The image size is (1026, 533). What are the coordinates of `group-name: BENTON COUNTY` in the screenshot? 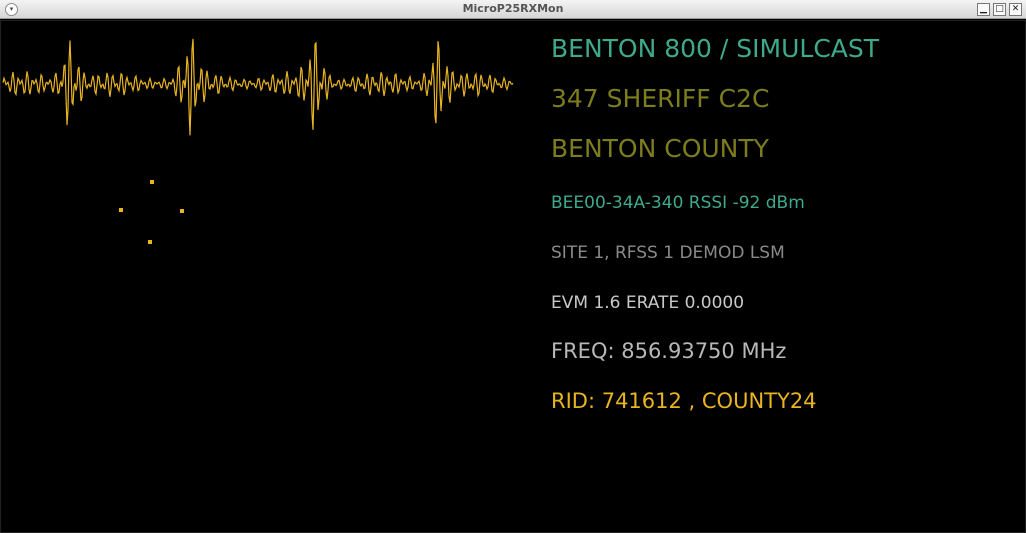 It's located at (660, 148).